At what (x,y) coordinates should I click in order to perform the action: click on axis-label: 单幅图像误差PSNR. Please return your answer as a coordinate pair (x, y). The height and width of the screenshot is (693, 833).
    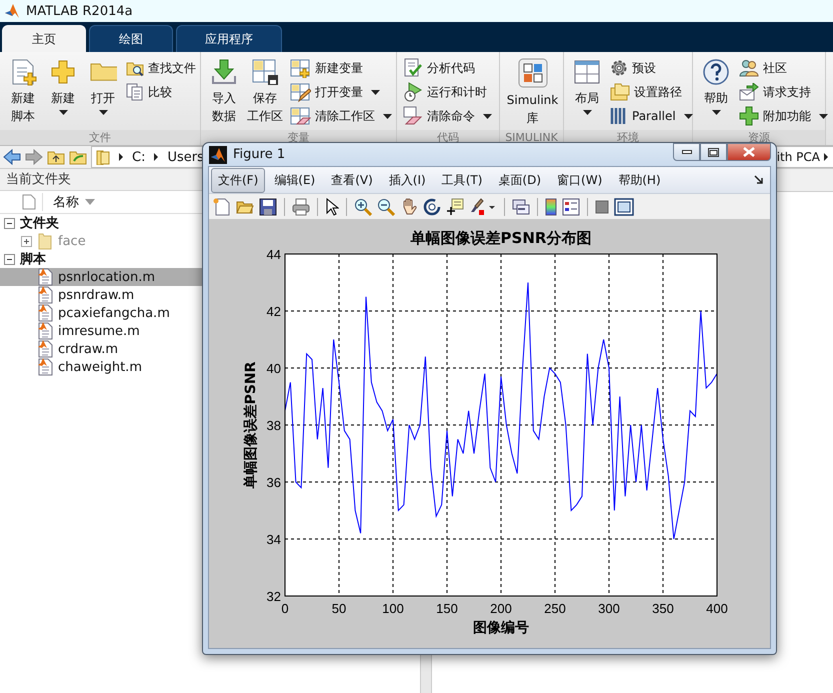
    Looking at the image, I should click on (251, 425).